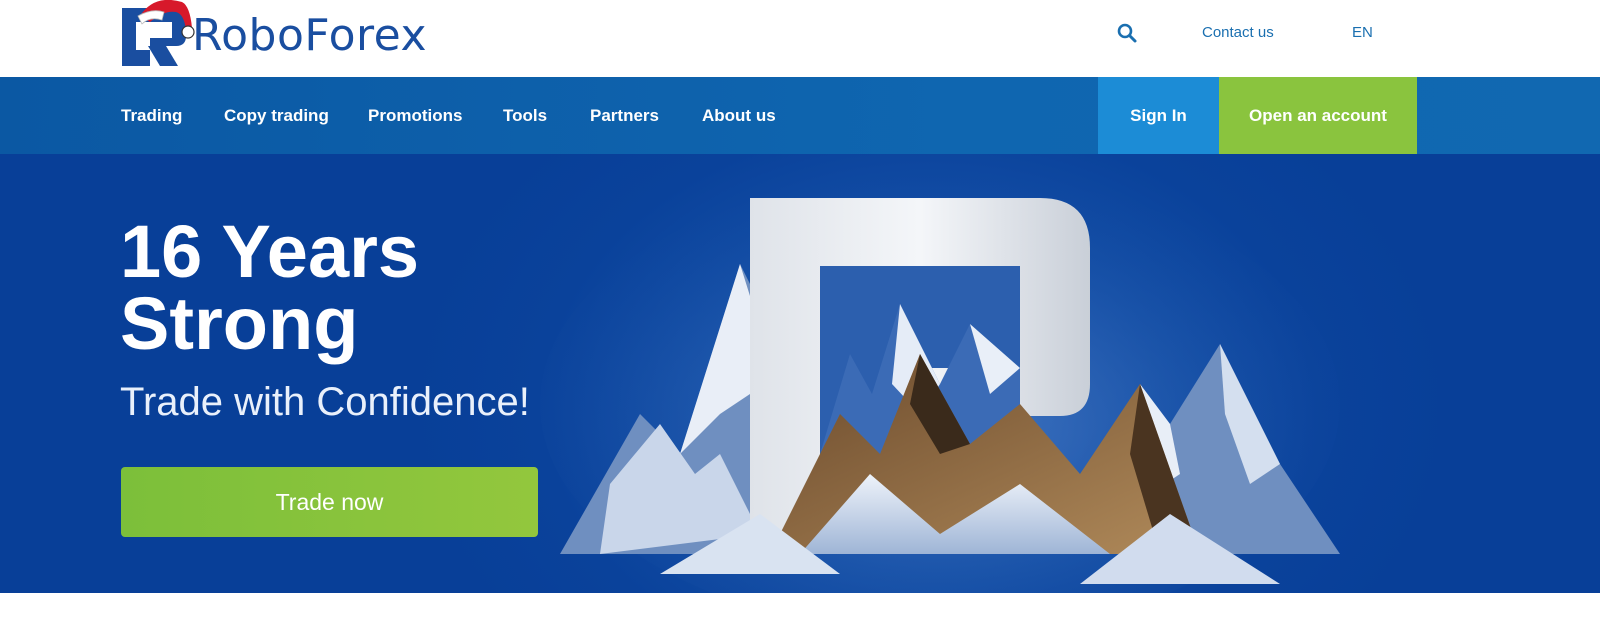  What do you see at coordinates (270, 287) in the screenshot?
I see `hero-title: 16 Years Strong` at bounding box center [270, 287].